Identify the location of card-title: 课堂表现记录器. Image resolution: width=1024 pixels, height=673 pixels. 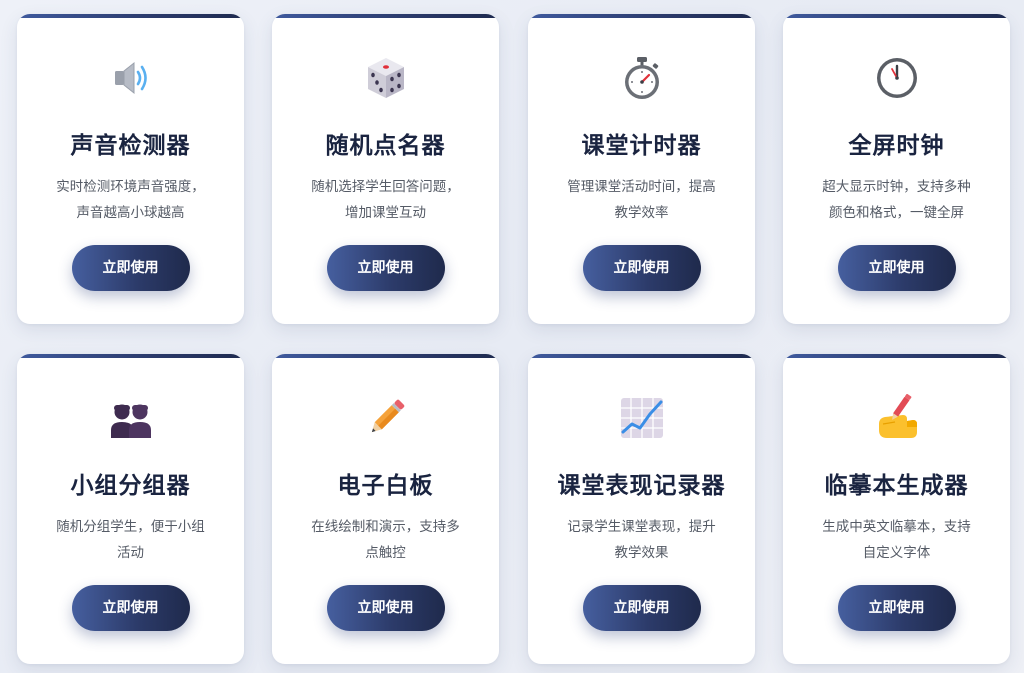
(641, 486).